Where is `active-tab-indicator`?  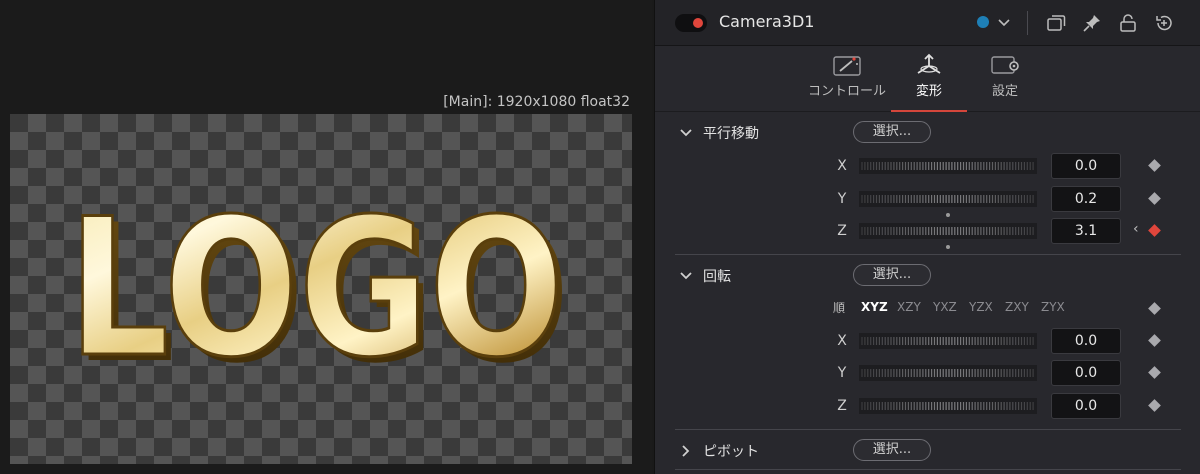 active-tab-indicator is located at coordinates (929, 111).